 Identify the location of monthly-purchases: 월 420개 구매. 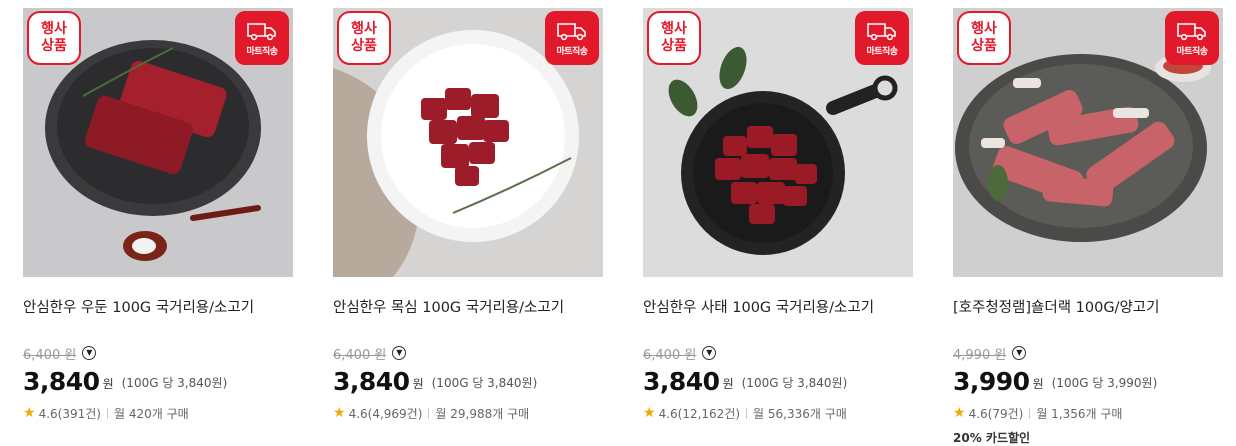
(151, 413).